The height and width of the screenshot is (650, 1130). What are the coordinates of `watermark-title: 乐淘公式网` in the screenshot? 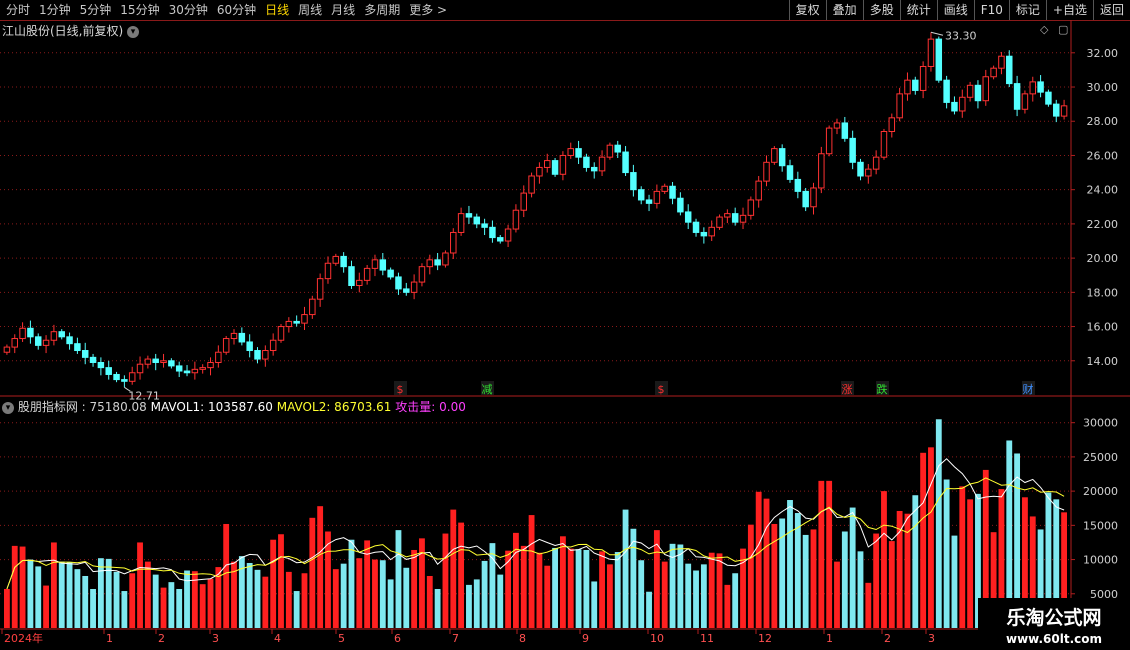 It's located at (1054, 618).